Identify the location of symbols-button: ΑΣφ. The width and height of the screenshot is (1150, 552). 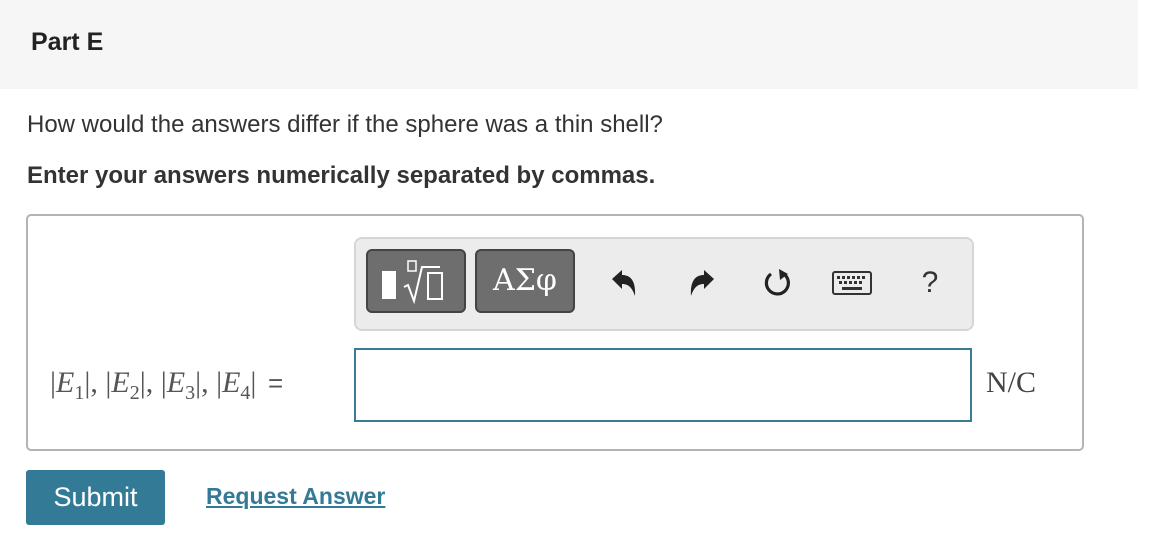
(525, 281).